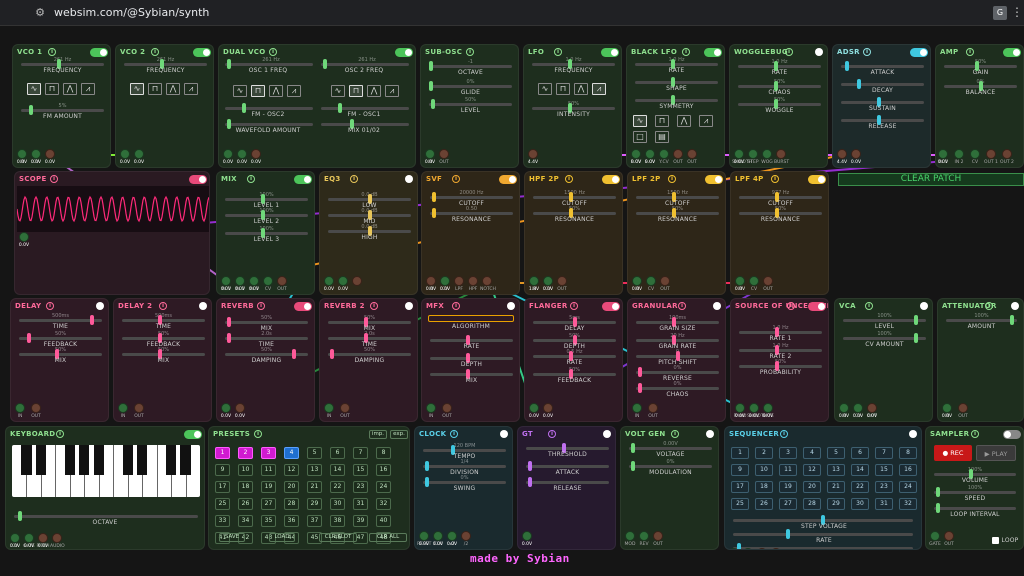 The width and height of the screenshot is (1024, 576). What do you see at coordinates (360, 470) in the screenshot?
I see `preset-slot-15: 15` at bounding box center [360, 470].